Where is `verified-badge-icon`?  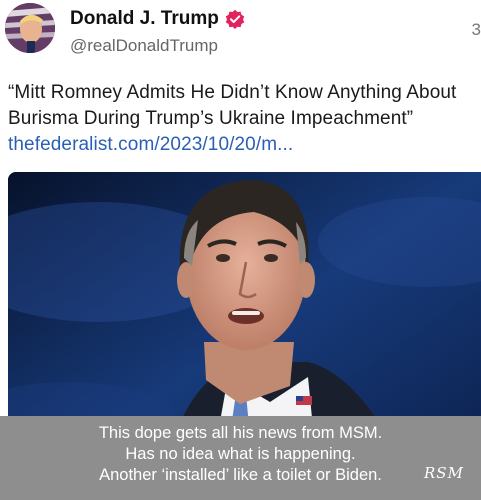
verified-badge-icon is located at coordinates (235, 19).